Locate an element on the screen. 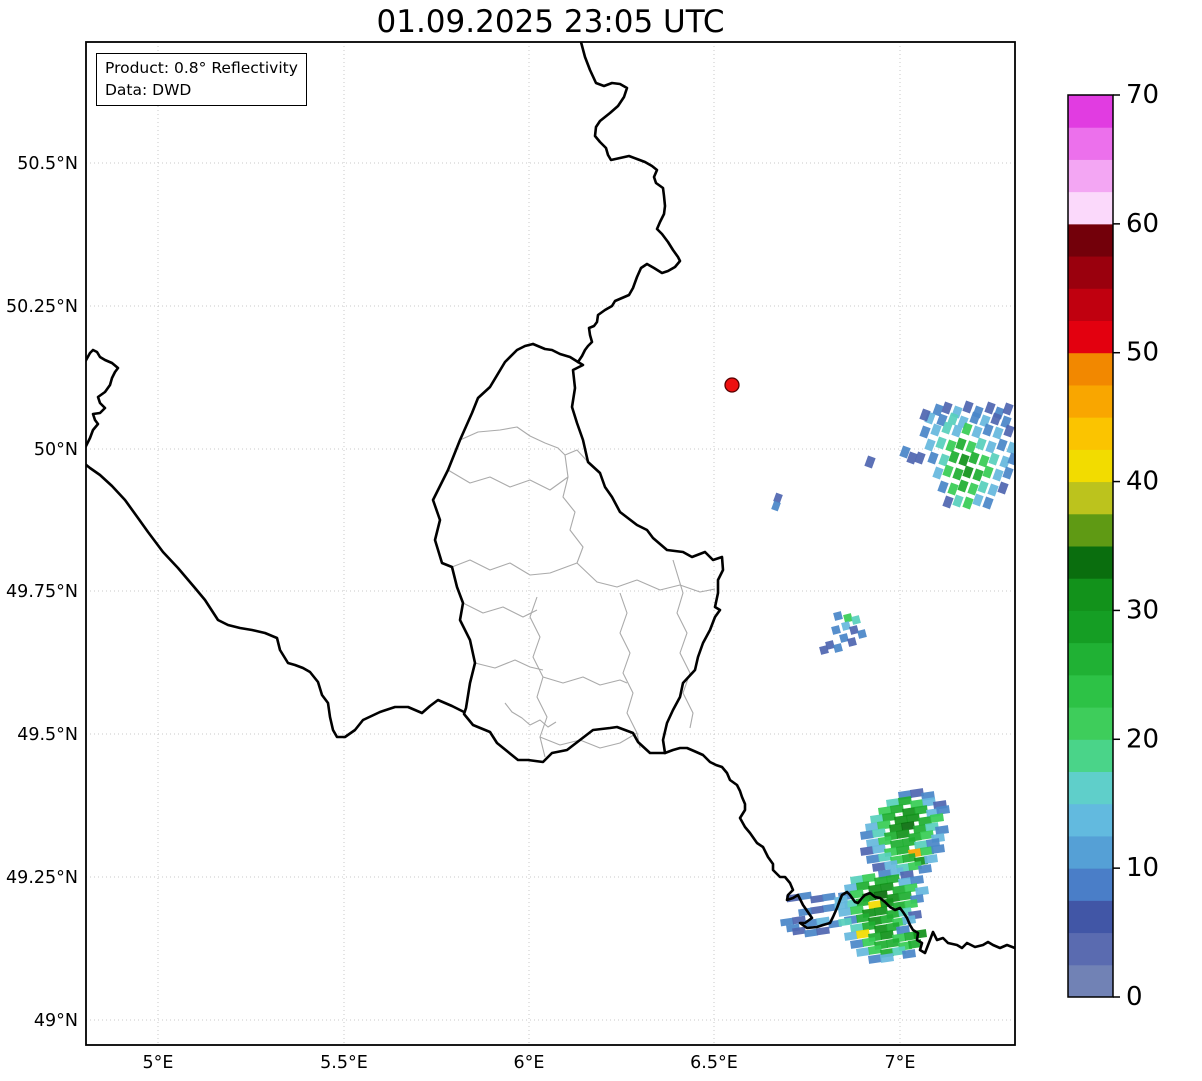  radar-site-marker is located at coordinates (732, 385).